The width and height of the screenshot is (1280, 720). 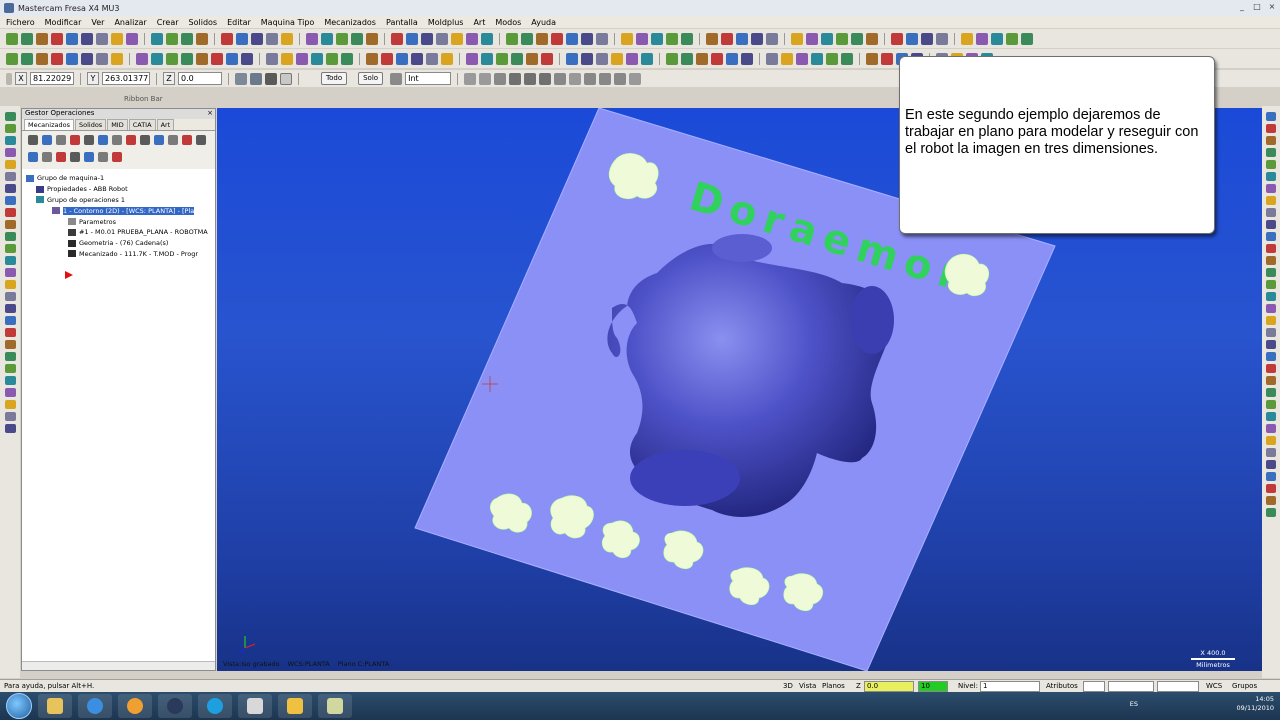 What do you see at coordinates (118, 665) in the screenshot?
I see `panel-horizontal-scrollbar` at bounding box center [118, 665].